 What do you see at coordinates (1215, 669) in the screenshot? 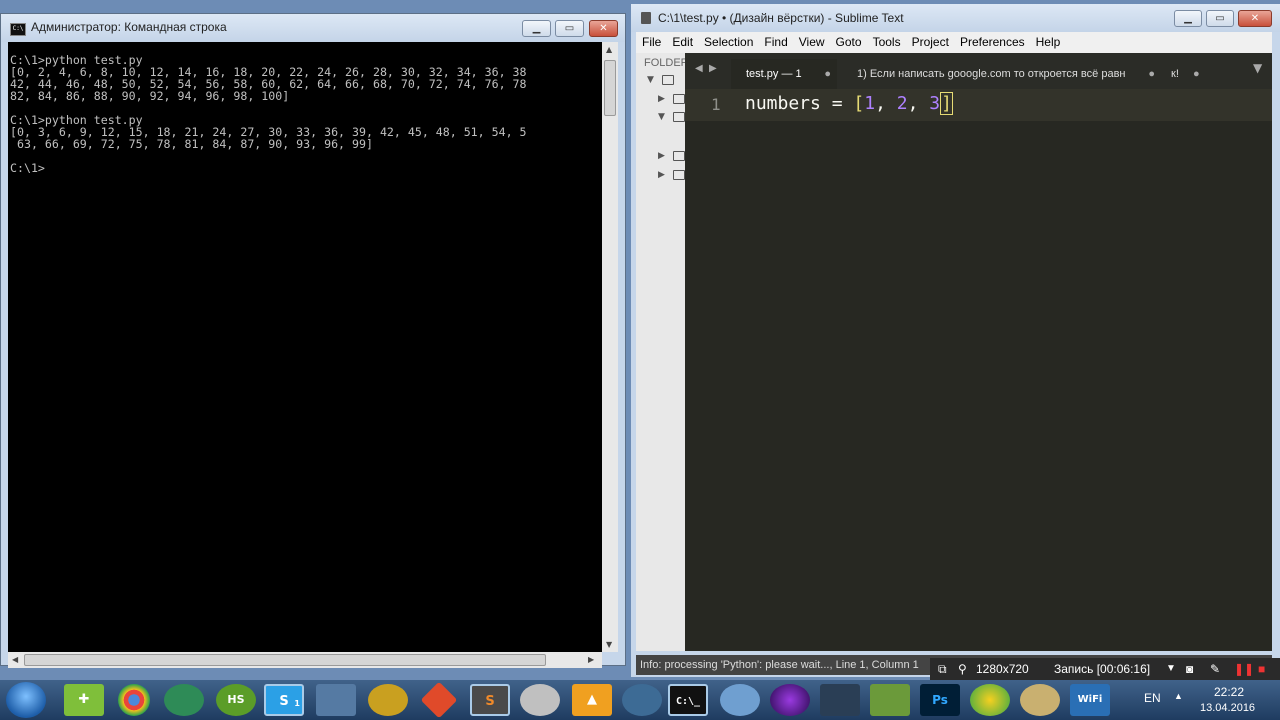
I see `pen-icon: ✎` at bounding box center [1215, 669].